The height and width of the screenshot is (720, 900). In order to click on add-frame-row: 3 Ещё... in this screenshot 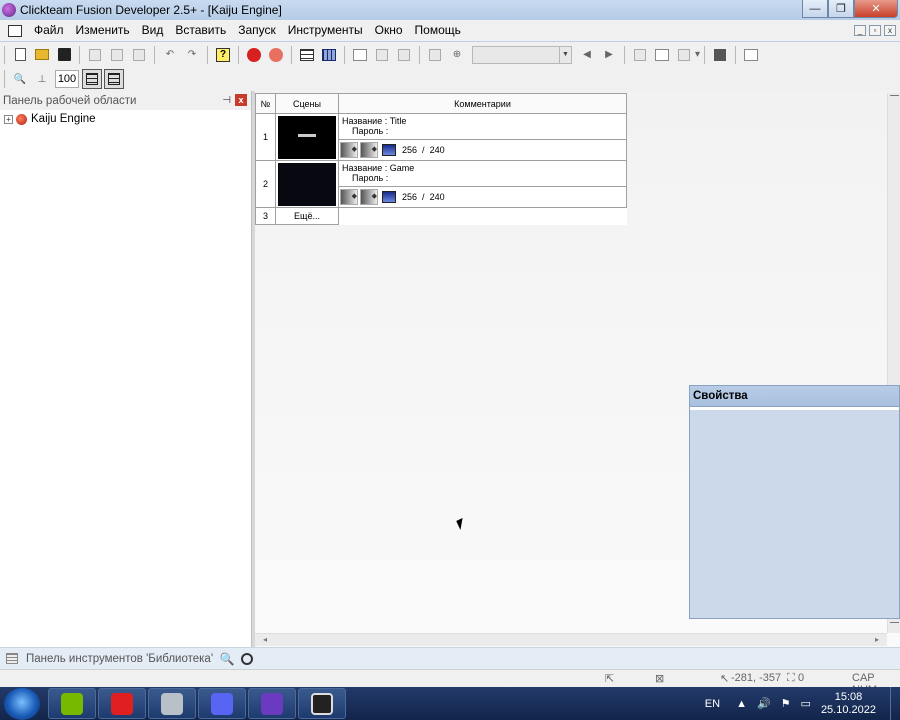, I will do `click(441, 216)`.